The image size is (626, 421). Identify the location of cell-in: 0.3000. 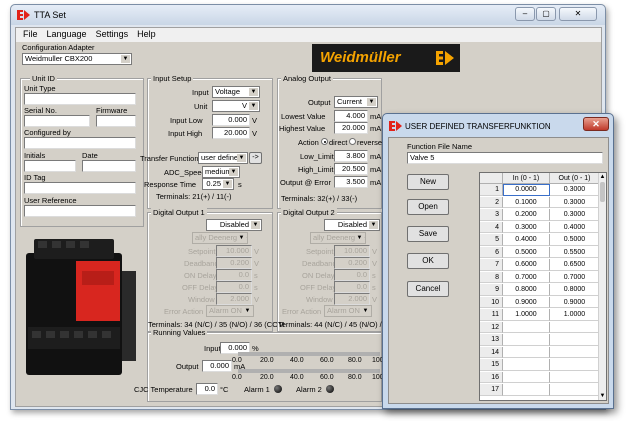
(526, 227).